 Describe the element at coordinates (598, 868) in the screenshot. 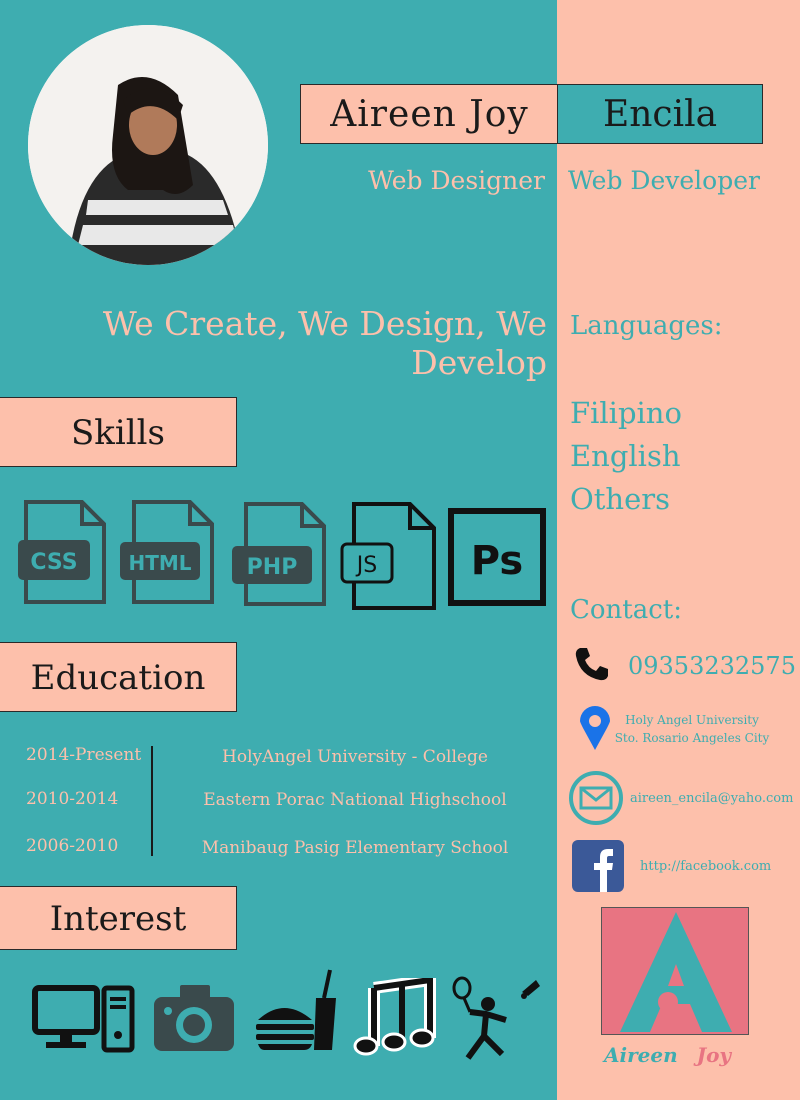

I see `facebook-icon` at that location.